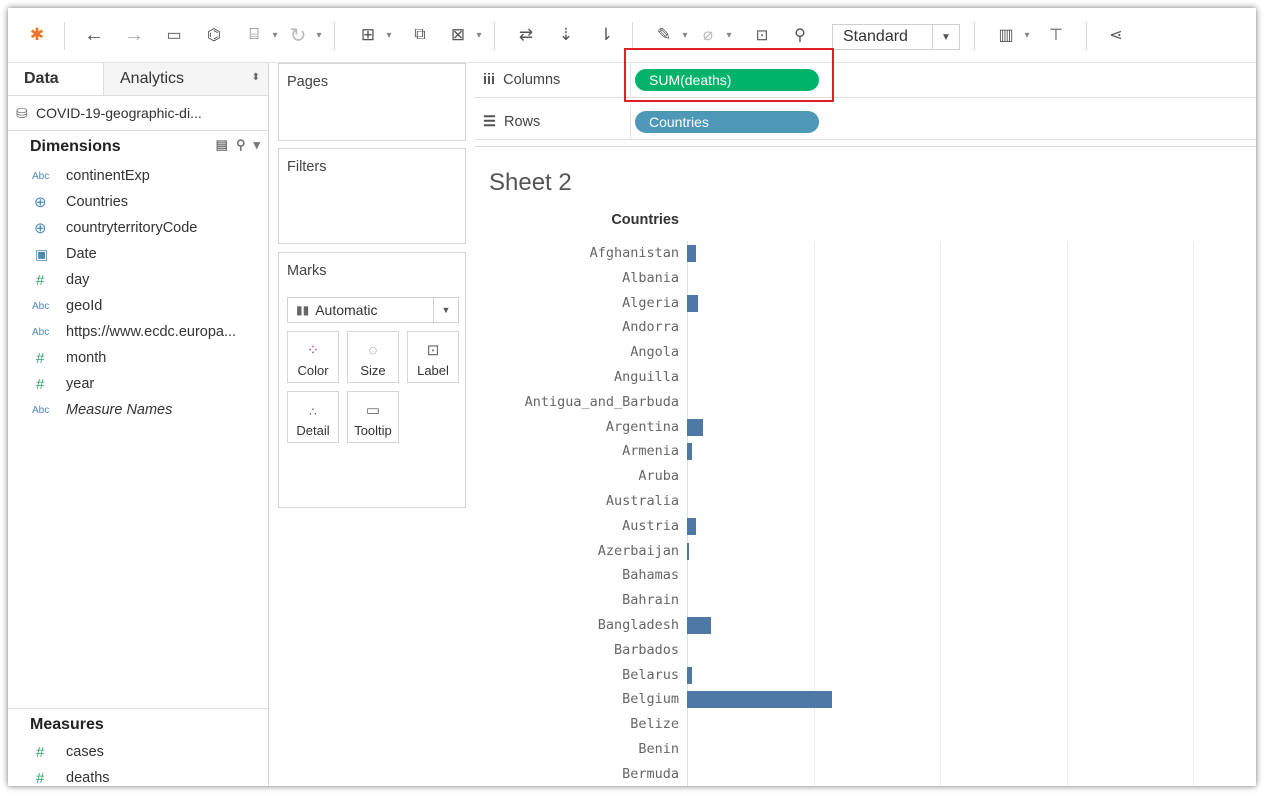  What do you see at coordinates (373, 357) in the screenshot?
I see `size-button: ◌ Size` at bounding box center [373, 357].